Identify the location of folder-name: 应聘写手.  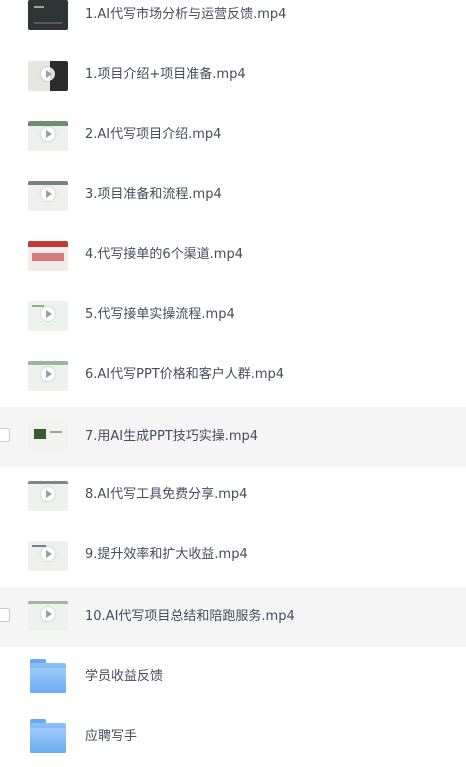
(111, 737).